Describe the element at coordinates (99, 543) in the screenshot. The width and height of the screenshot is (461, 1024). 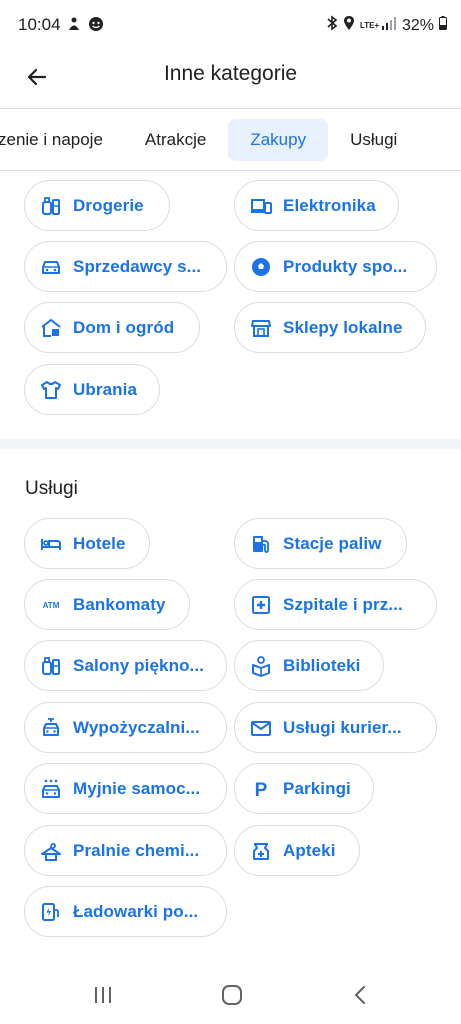
I see `chip-label: Hotele` at that location.